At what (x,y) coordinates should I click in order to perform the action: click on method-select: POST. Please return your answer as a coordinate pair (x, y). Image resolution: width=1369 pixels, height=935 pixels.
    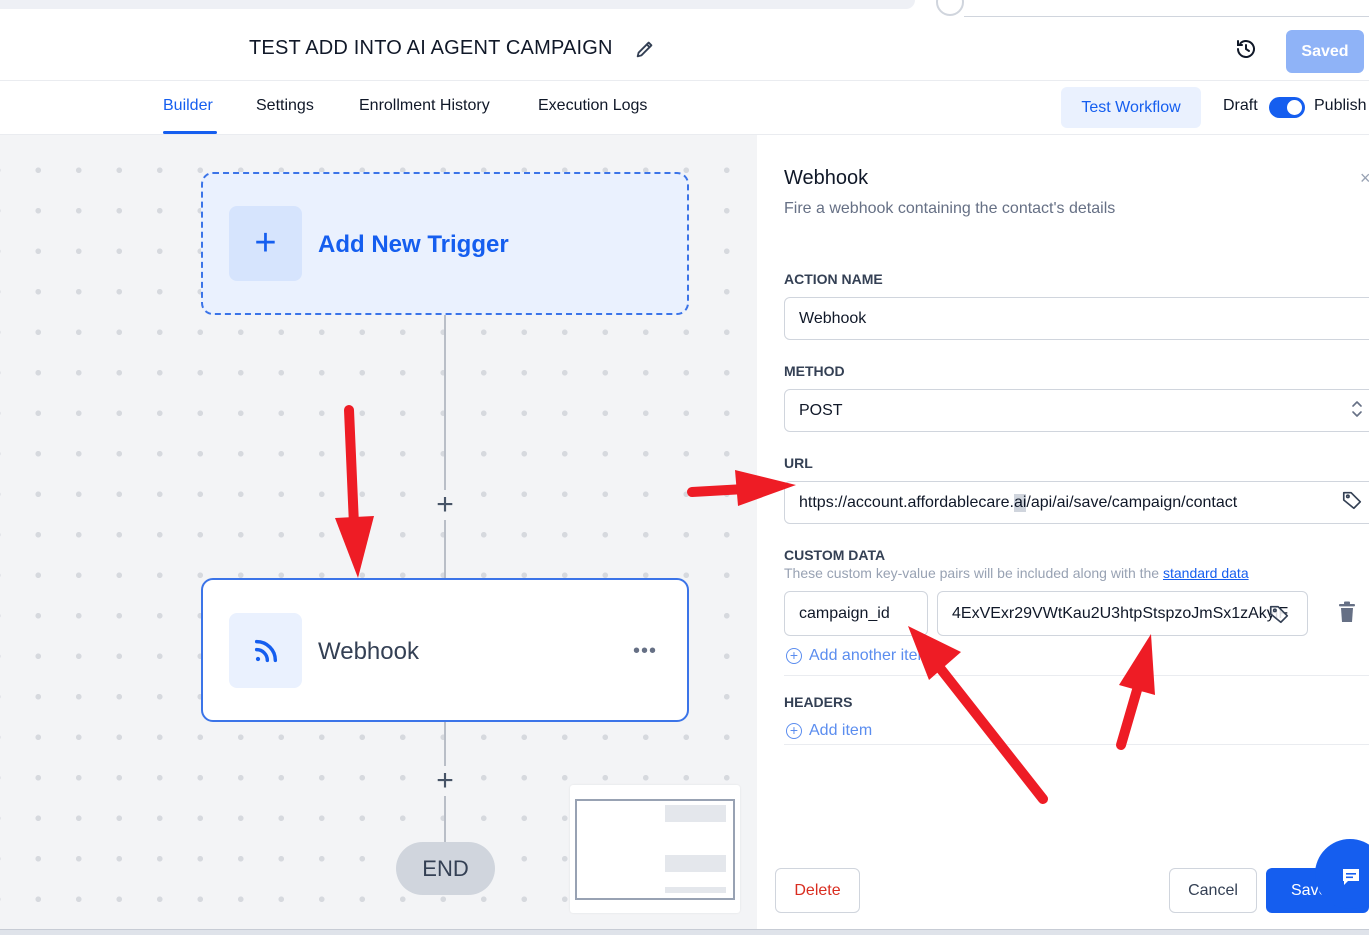
    Looking at the image, I should click on (1076, 410).